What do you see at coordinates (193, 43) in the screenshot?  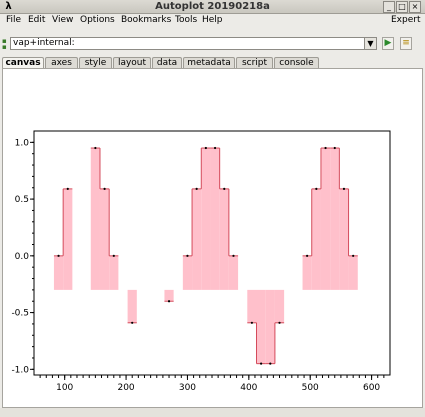 I see `data-set-selector-input: vap+internal:` at bounding box center [193, 43].